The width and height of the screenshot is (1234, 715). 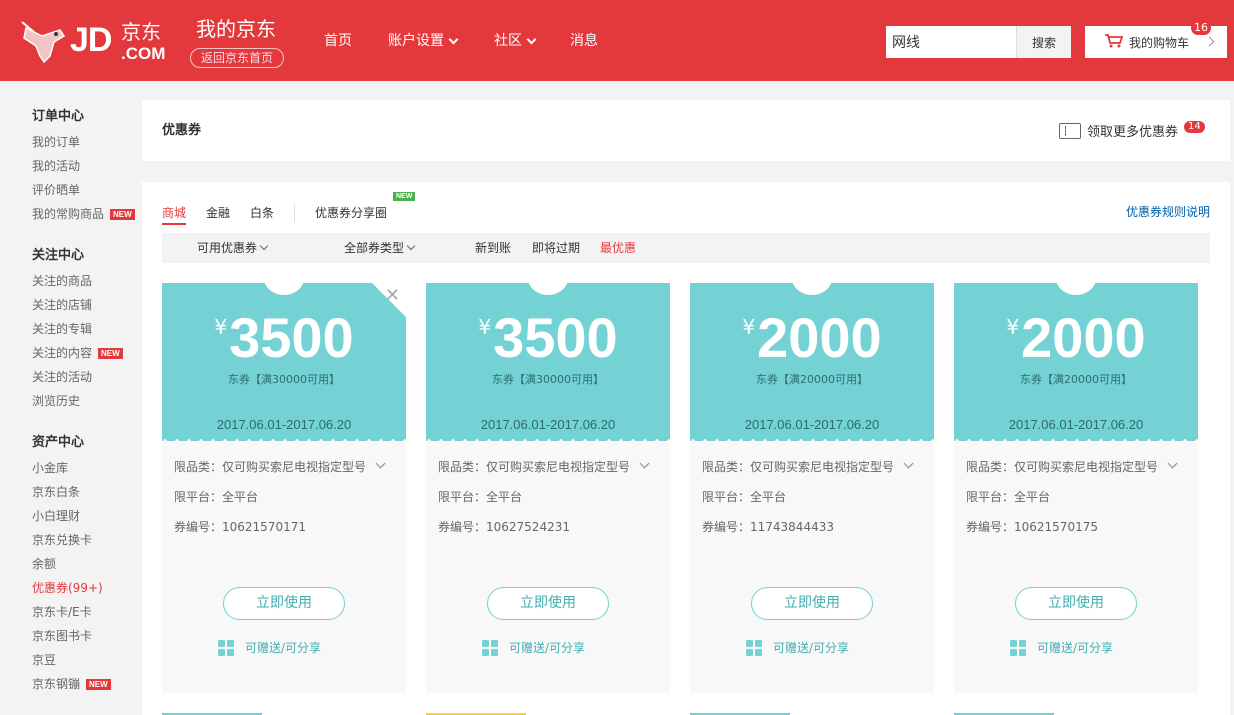 I want to click on sidebar-item-label: 优惠券(99+), so click(x=67, y=588).